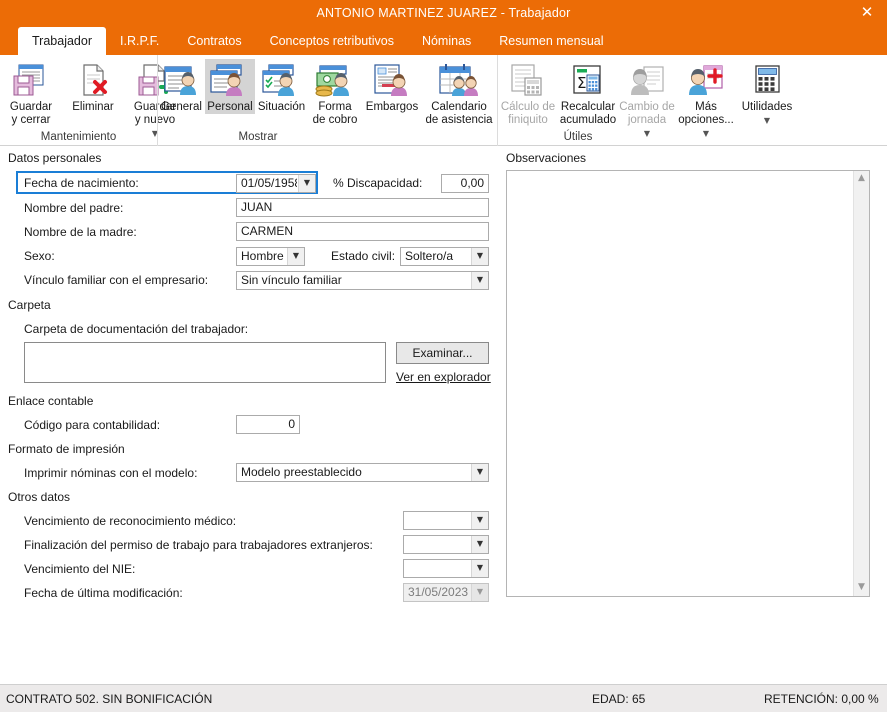  Describe the element at coordinates (258, 137) in the screenshot. I see `ribbon-group-label: Mostrar` at that location.